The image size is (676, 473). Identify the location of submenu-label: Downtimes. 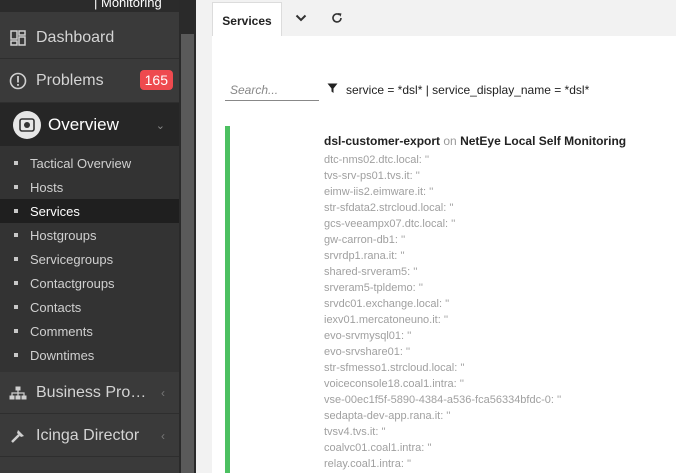
(62, 355).